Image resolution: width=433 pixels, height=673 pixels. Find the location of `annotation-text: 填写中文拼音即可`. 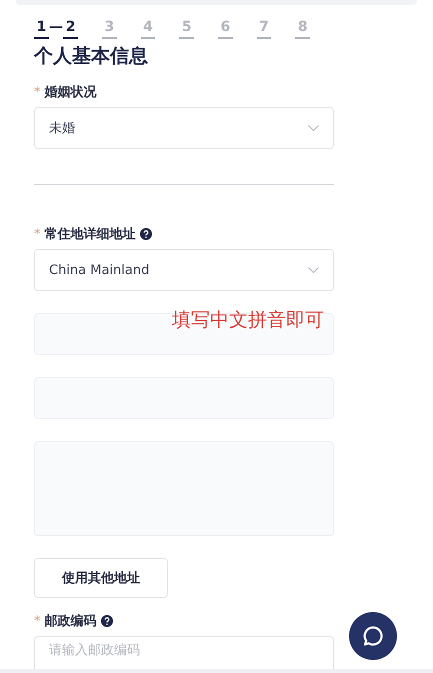

annotation-text: 填写中文拼音即可 is located at coordinates (248, 320).